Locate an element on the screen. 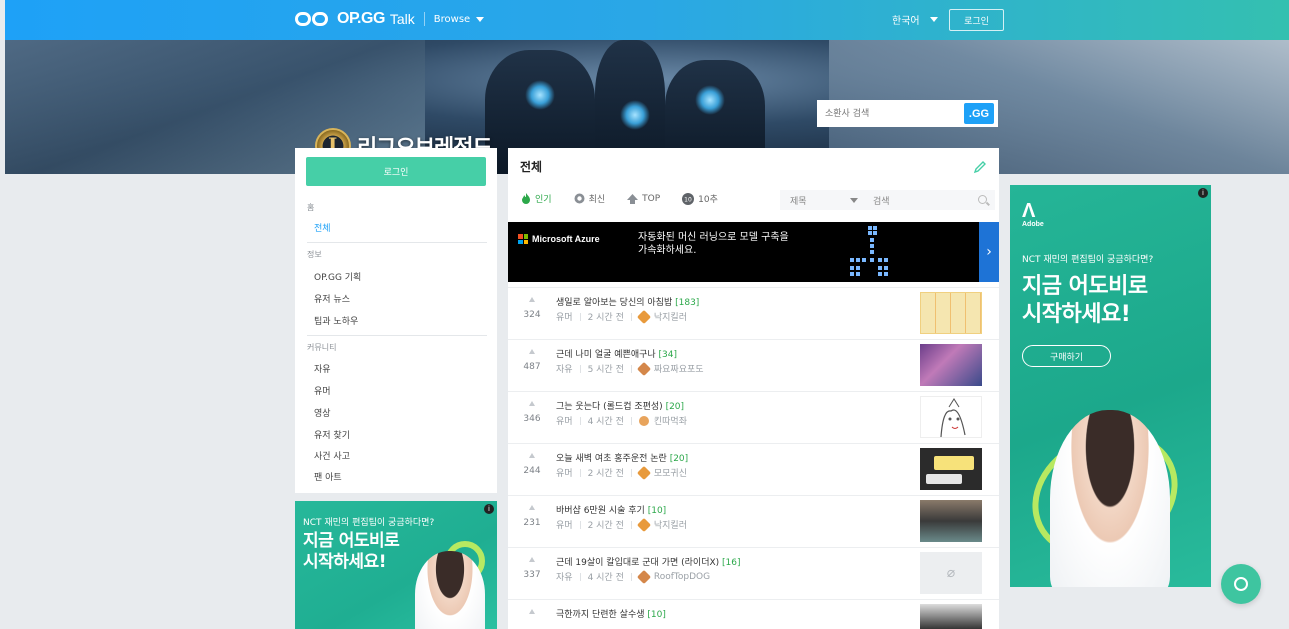 This screenshot has height=629, width=1289. sidebar-item-user-news: 유저 뉴스 is located at coordinates (332, 298).